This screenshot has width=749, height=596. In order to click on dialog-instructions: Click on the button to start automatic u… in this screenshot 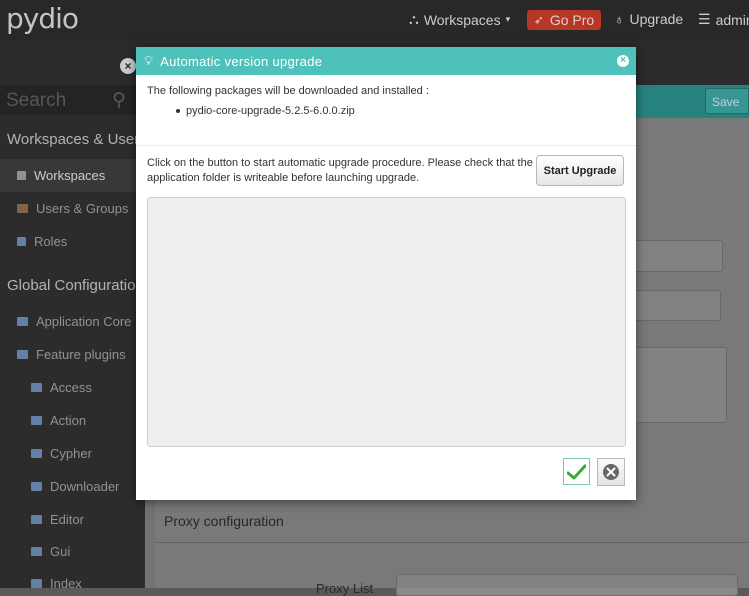, I will do `click(340, 170)`.